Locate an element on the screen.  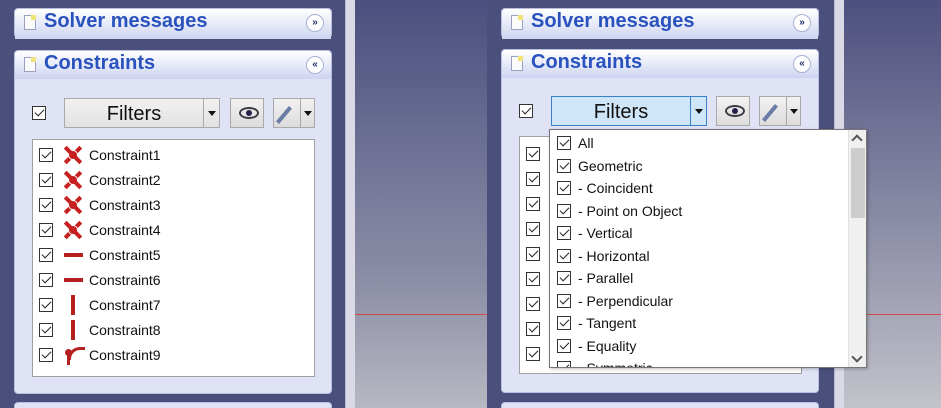
filter-label: - Point on Object is located at coordinates (630, 210).